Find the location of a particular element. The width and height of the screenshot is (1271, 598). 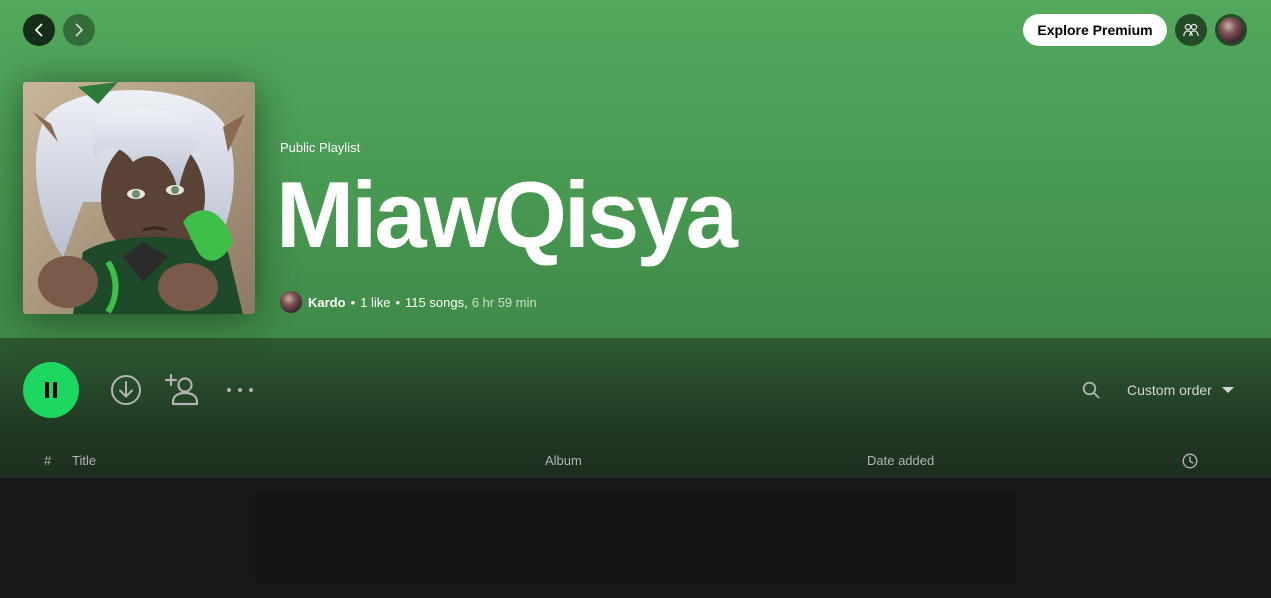

back-button is located at coordinates (39, 30).